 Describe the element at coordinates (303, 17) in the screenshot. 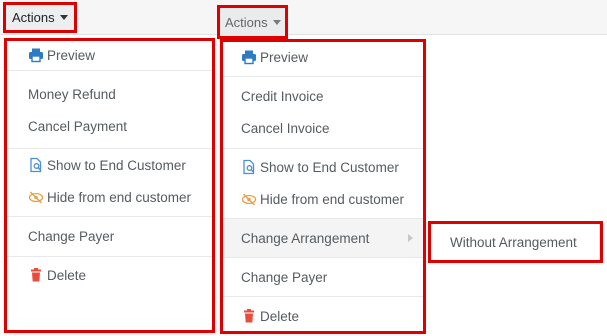

I see `toolbar` at that location.